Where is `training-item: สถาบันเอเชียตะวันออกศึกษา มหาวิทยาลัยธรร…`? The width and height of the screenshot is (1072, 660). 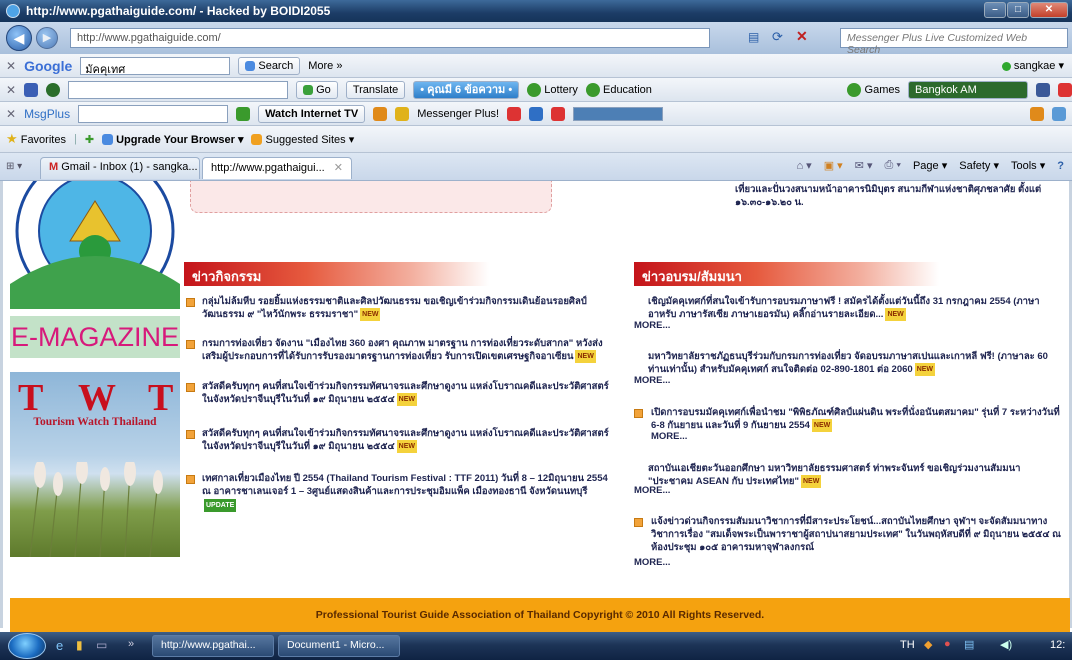
training-item: สถาบันเอเชียตะวันออกศึกษา มหาวิทยาลัยธรร… is located at coordinates (856, 475).